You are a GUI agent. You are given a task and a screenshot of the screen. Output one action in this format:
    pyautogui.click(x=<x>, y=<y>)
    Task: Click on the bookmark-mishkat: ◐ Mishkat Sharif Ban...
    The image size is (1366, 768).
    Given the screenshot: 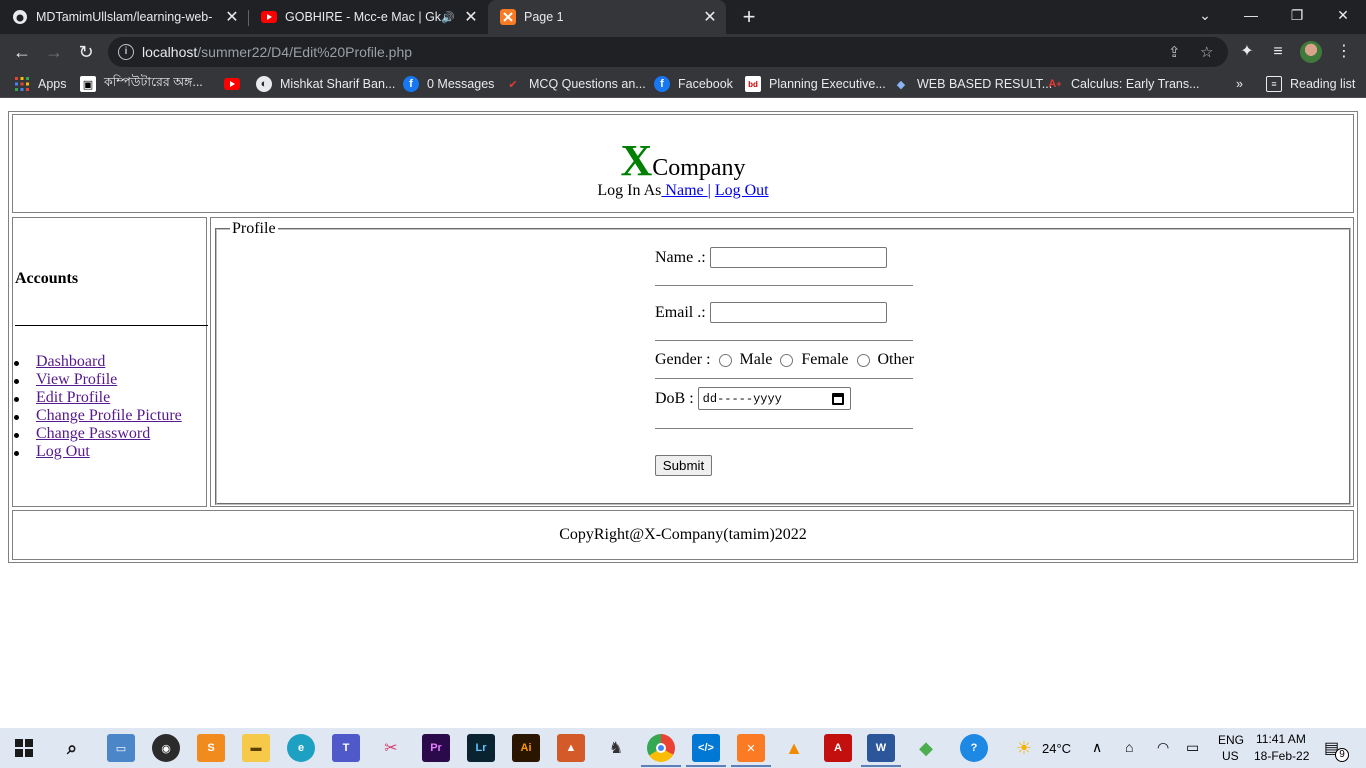 What is the action you would take?
    pyautogui.click(x=325, y=84)
    